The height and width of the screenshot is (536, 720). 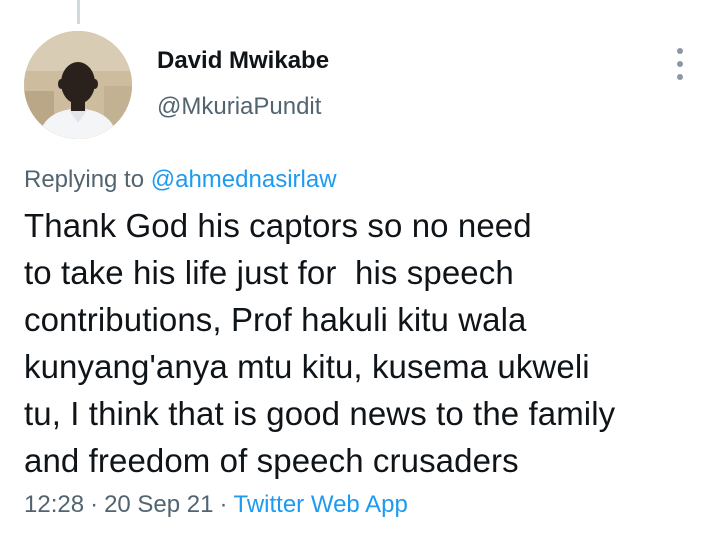 What do you see at coordinates (158, 504) in the screenshot?
I see `tweet-date: 20 Sep 21` at bounding box center [158, 504].